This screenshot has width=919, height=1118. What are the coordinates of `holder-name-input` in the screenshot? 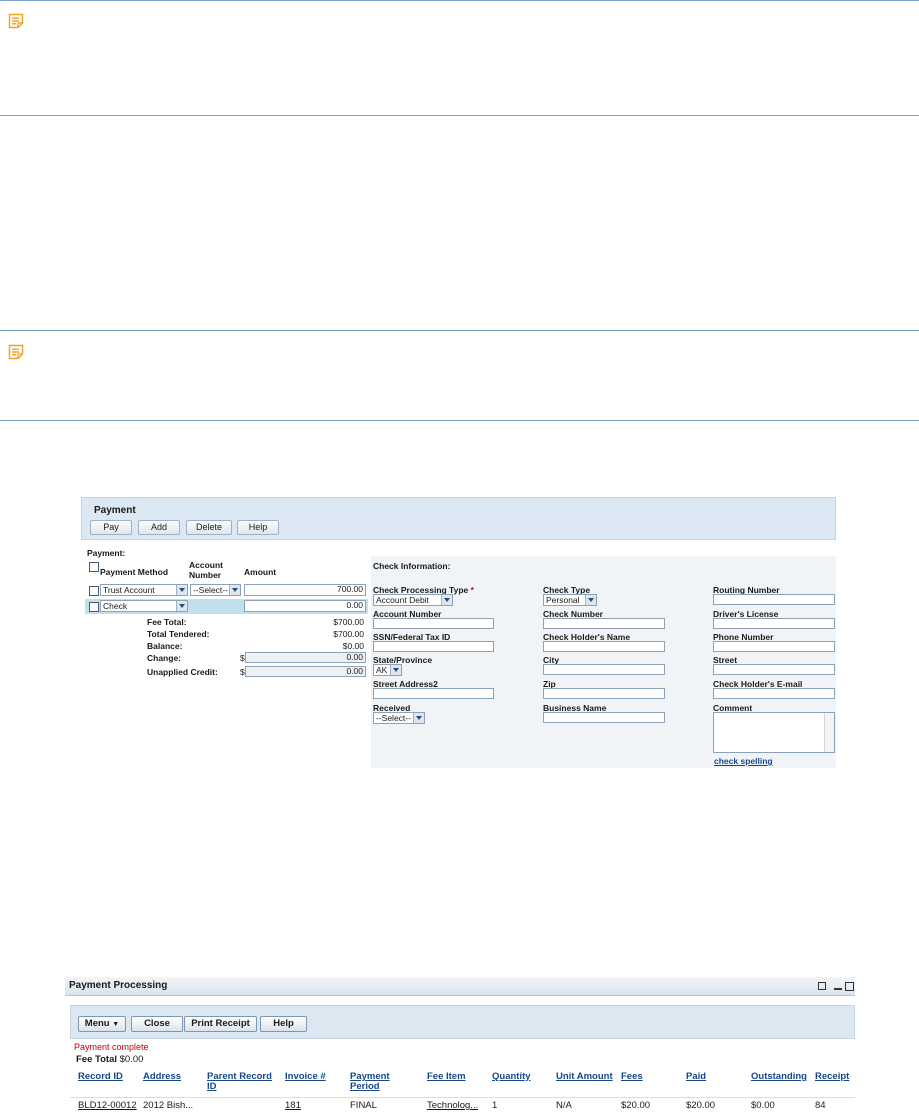 It's located at (604, 646).